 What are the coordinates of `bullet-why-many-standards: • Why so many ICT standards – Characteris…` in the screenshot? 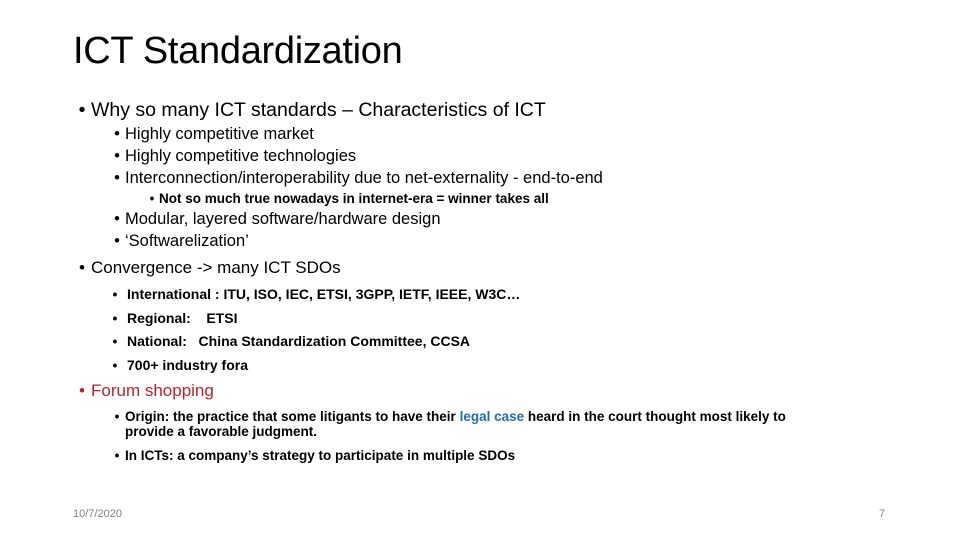 It's located at (309, 110).